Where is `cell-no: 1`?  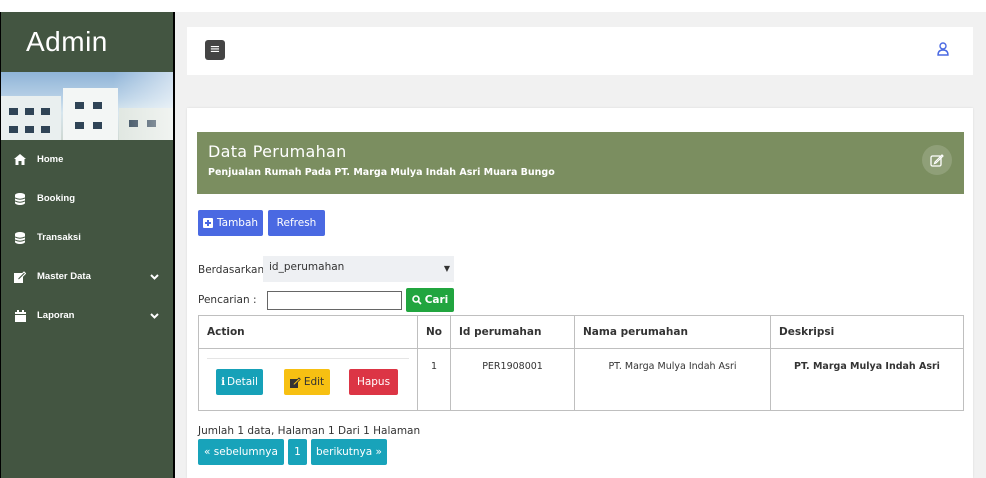
cell-no: 1 is located at coordinates (434, 379).